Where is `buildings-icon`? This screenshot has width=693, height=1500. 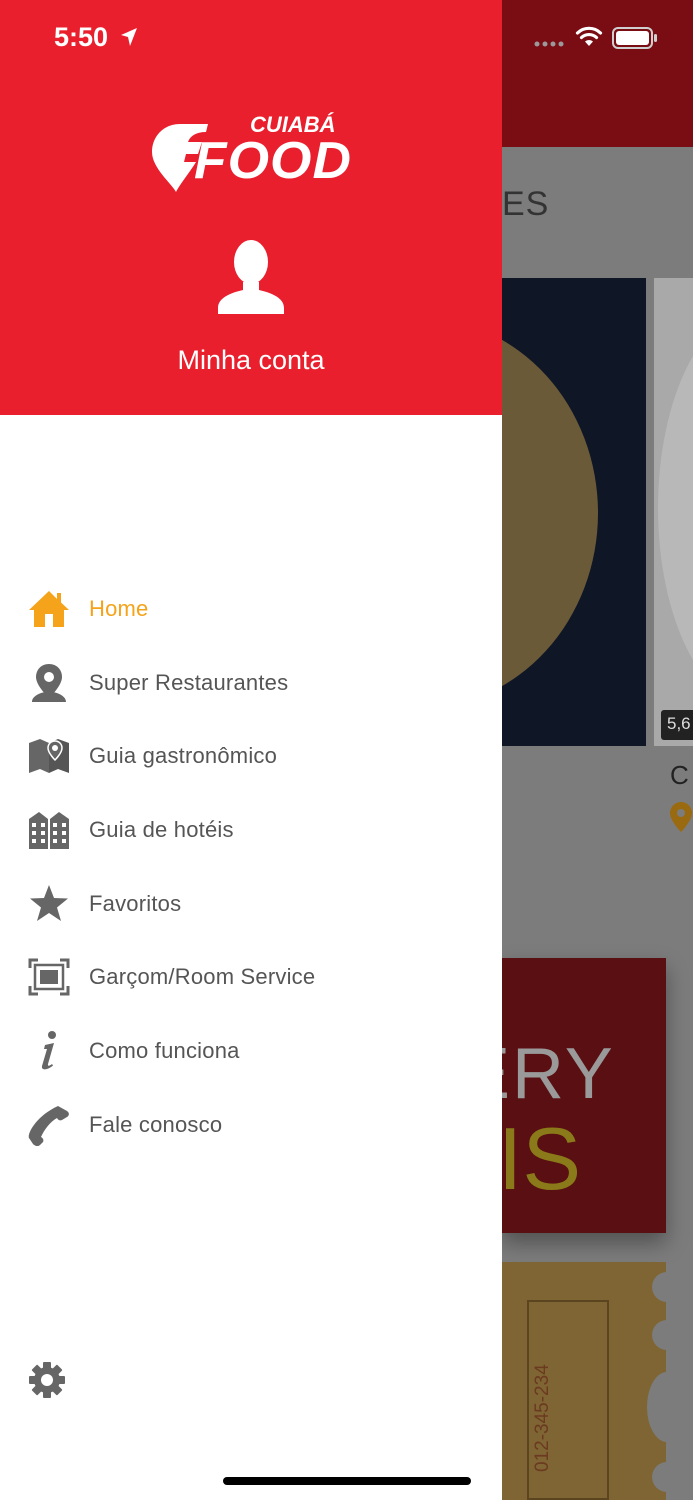
buildings-icon is located at coordinates (49, 830).